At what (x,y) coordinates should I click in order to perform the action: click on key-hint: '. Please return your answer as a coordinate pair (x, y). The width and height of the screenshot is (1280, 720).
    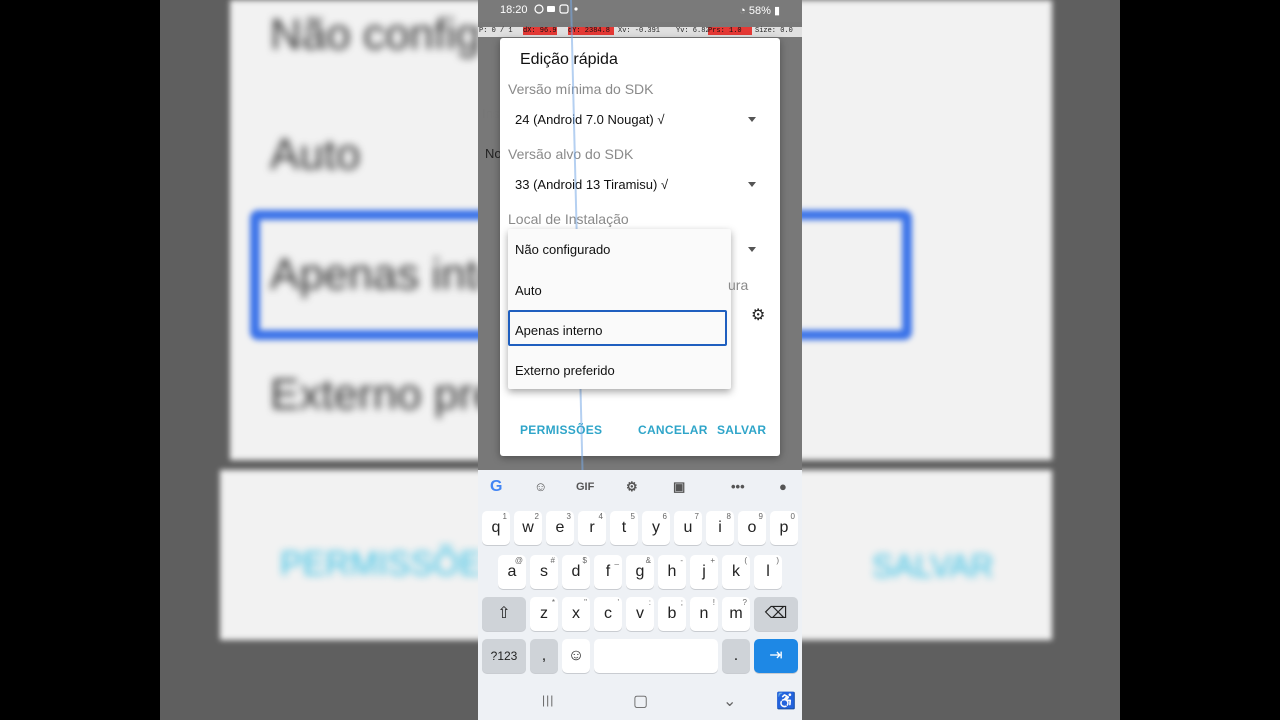
    Looking at the image, I should click on (618, 602).